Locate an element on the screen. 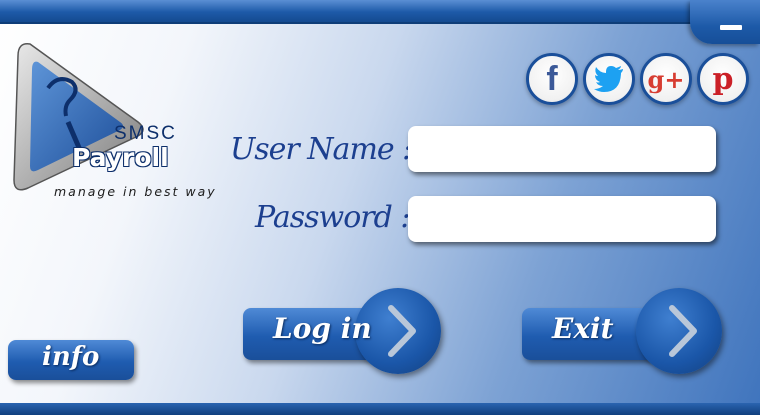 Image resolution: width=760 pixels, height=415 pixels. exit-button-label: Exit is located at coordinates (583, 328).